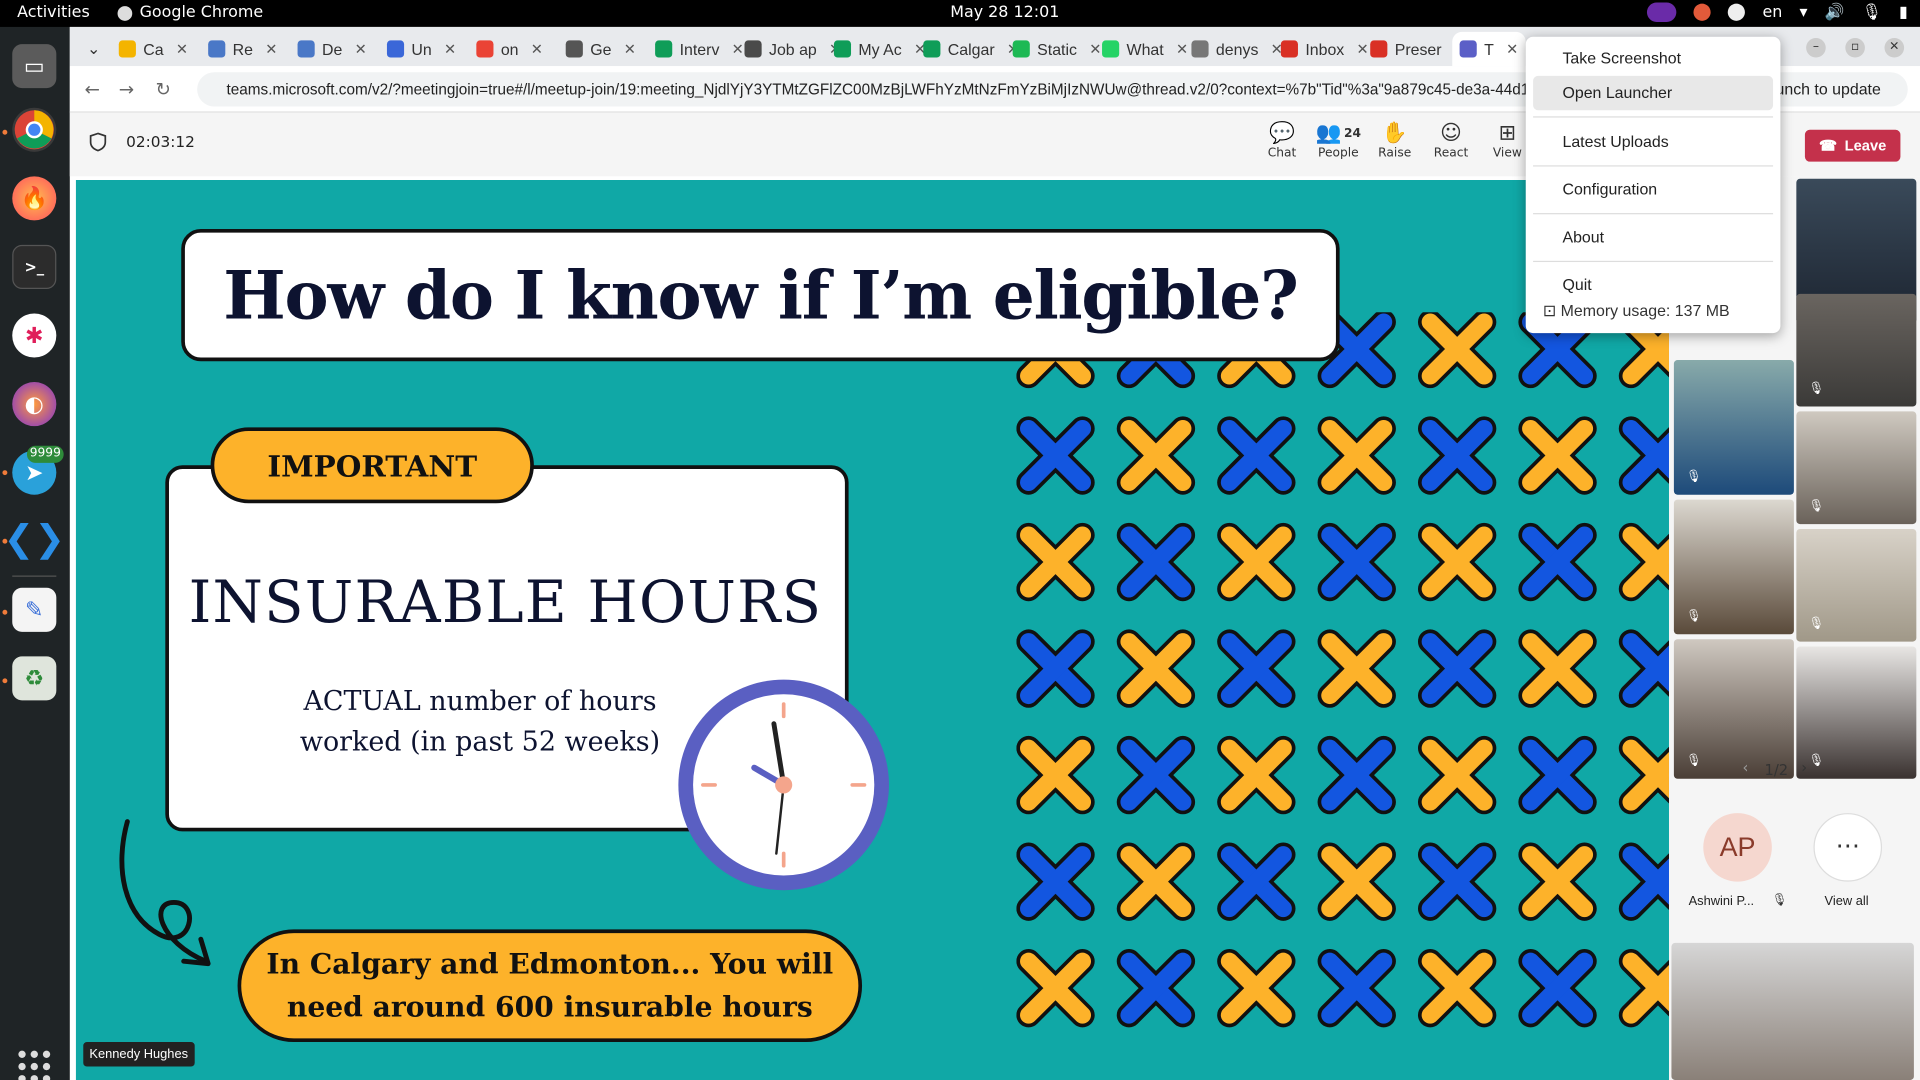  What do you see at coordinates (1451, 140) in the screenshot?
I see `toolbar-react-button: ☺ React` at bounding box center [1451, 140].